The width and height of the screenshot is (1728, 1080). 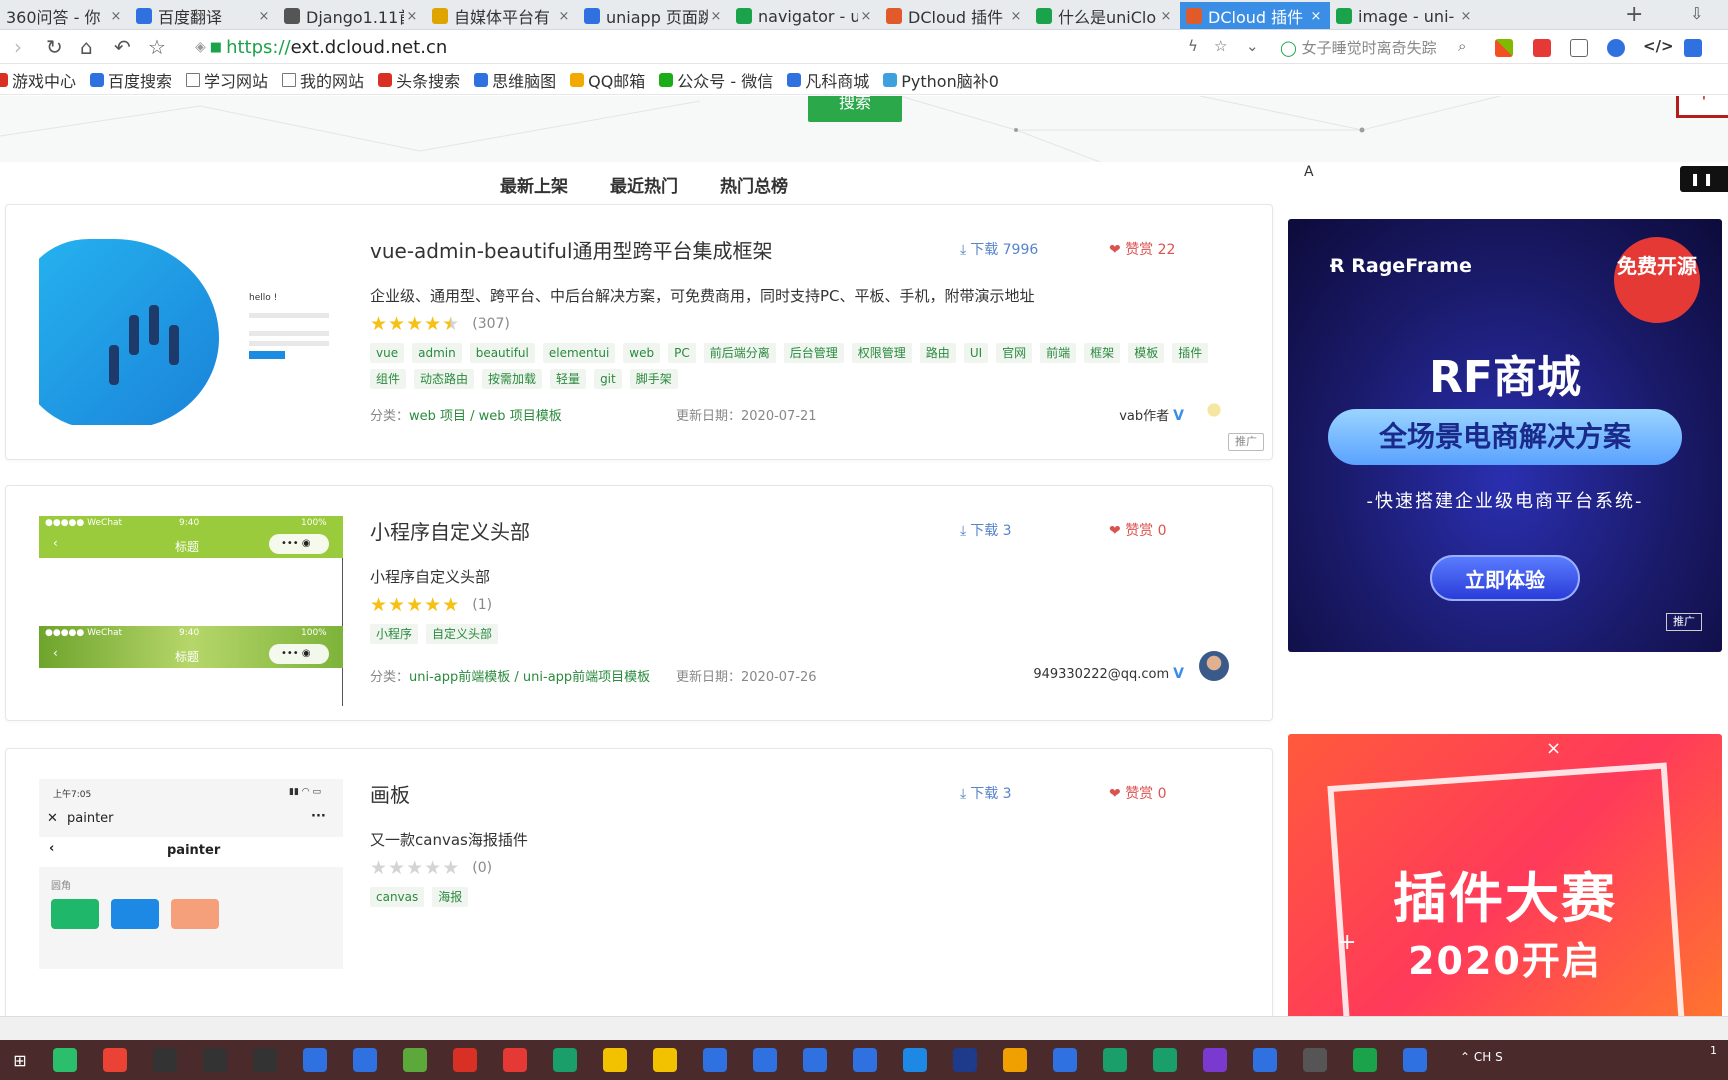 I want to click on tag: web, so click(x=642, y=353).